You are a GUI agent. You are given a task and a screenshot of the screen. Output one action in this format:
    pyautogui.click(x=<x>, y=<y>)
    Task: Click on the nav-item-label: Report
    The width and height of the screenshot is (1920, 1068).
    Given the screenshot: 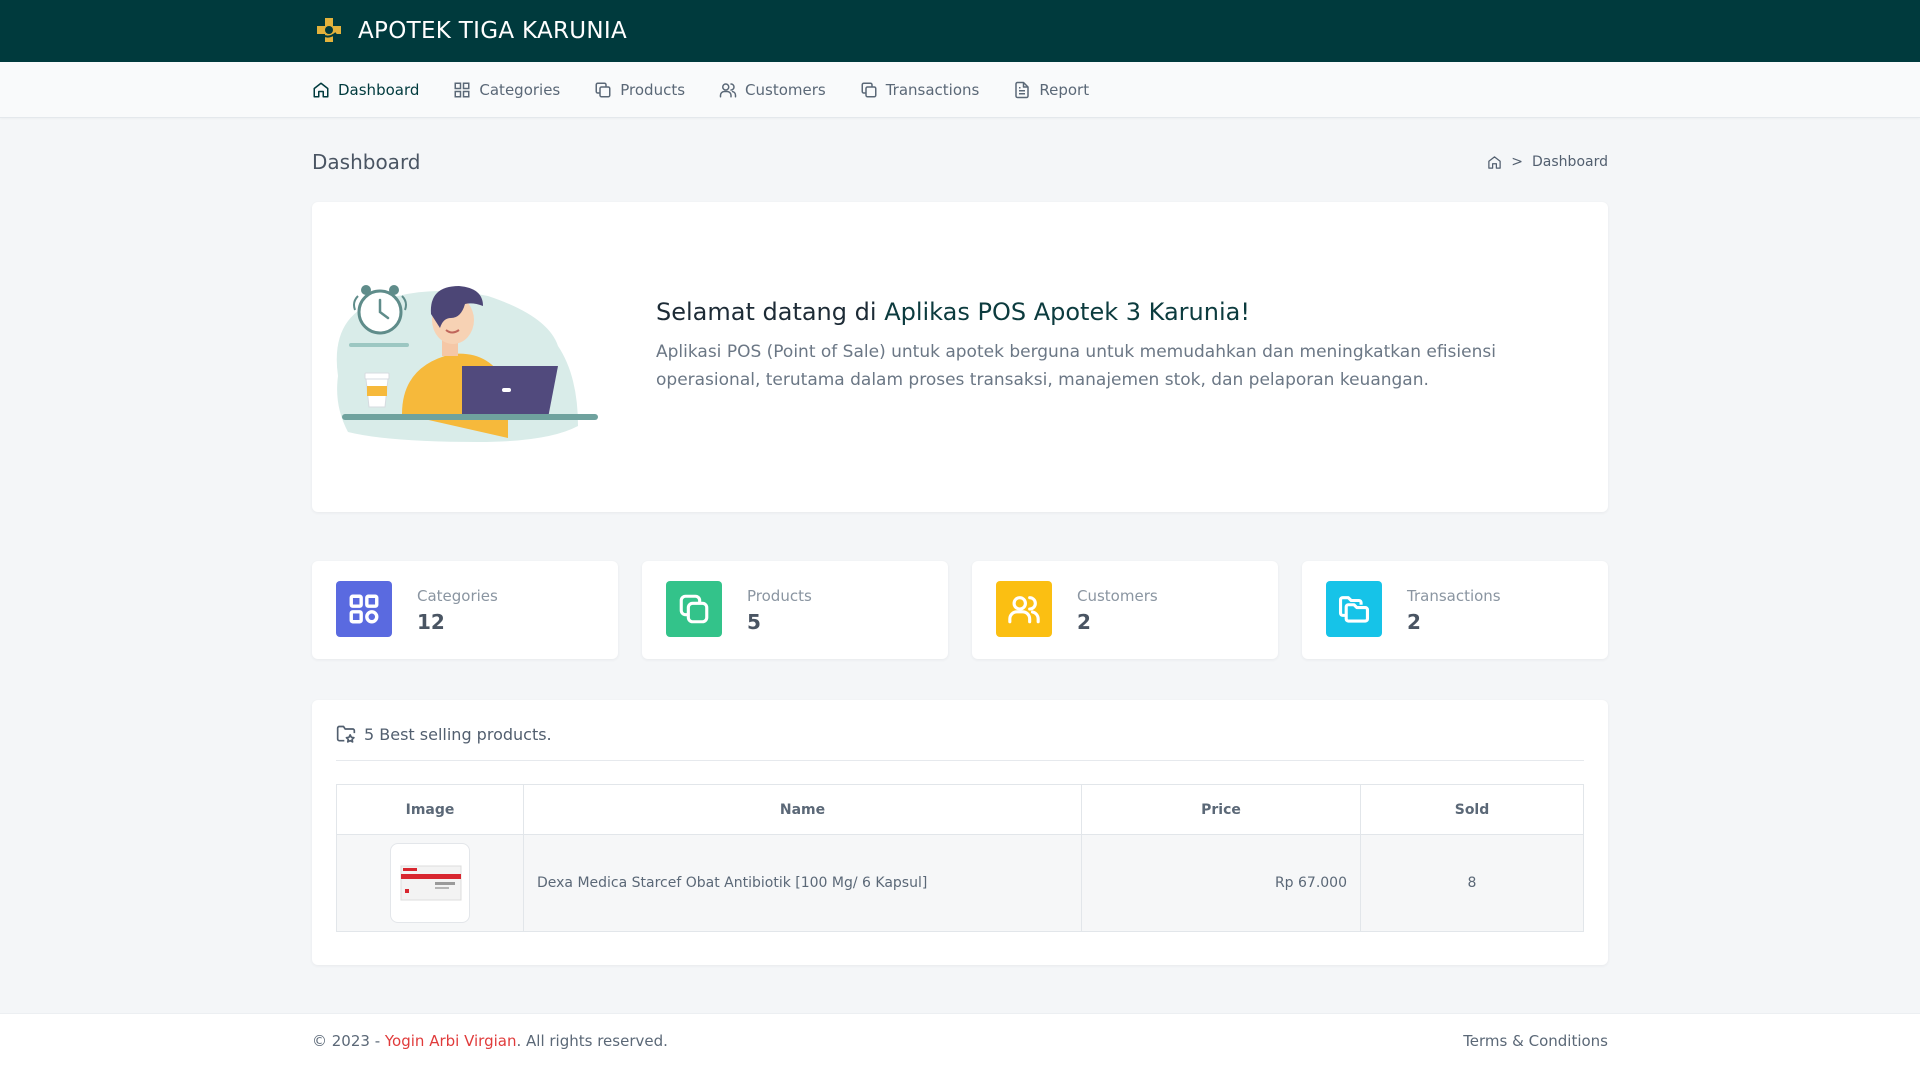 What is the action you would take?
    pyautogui.click(x=1064, y=90)
    